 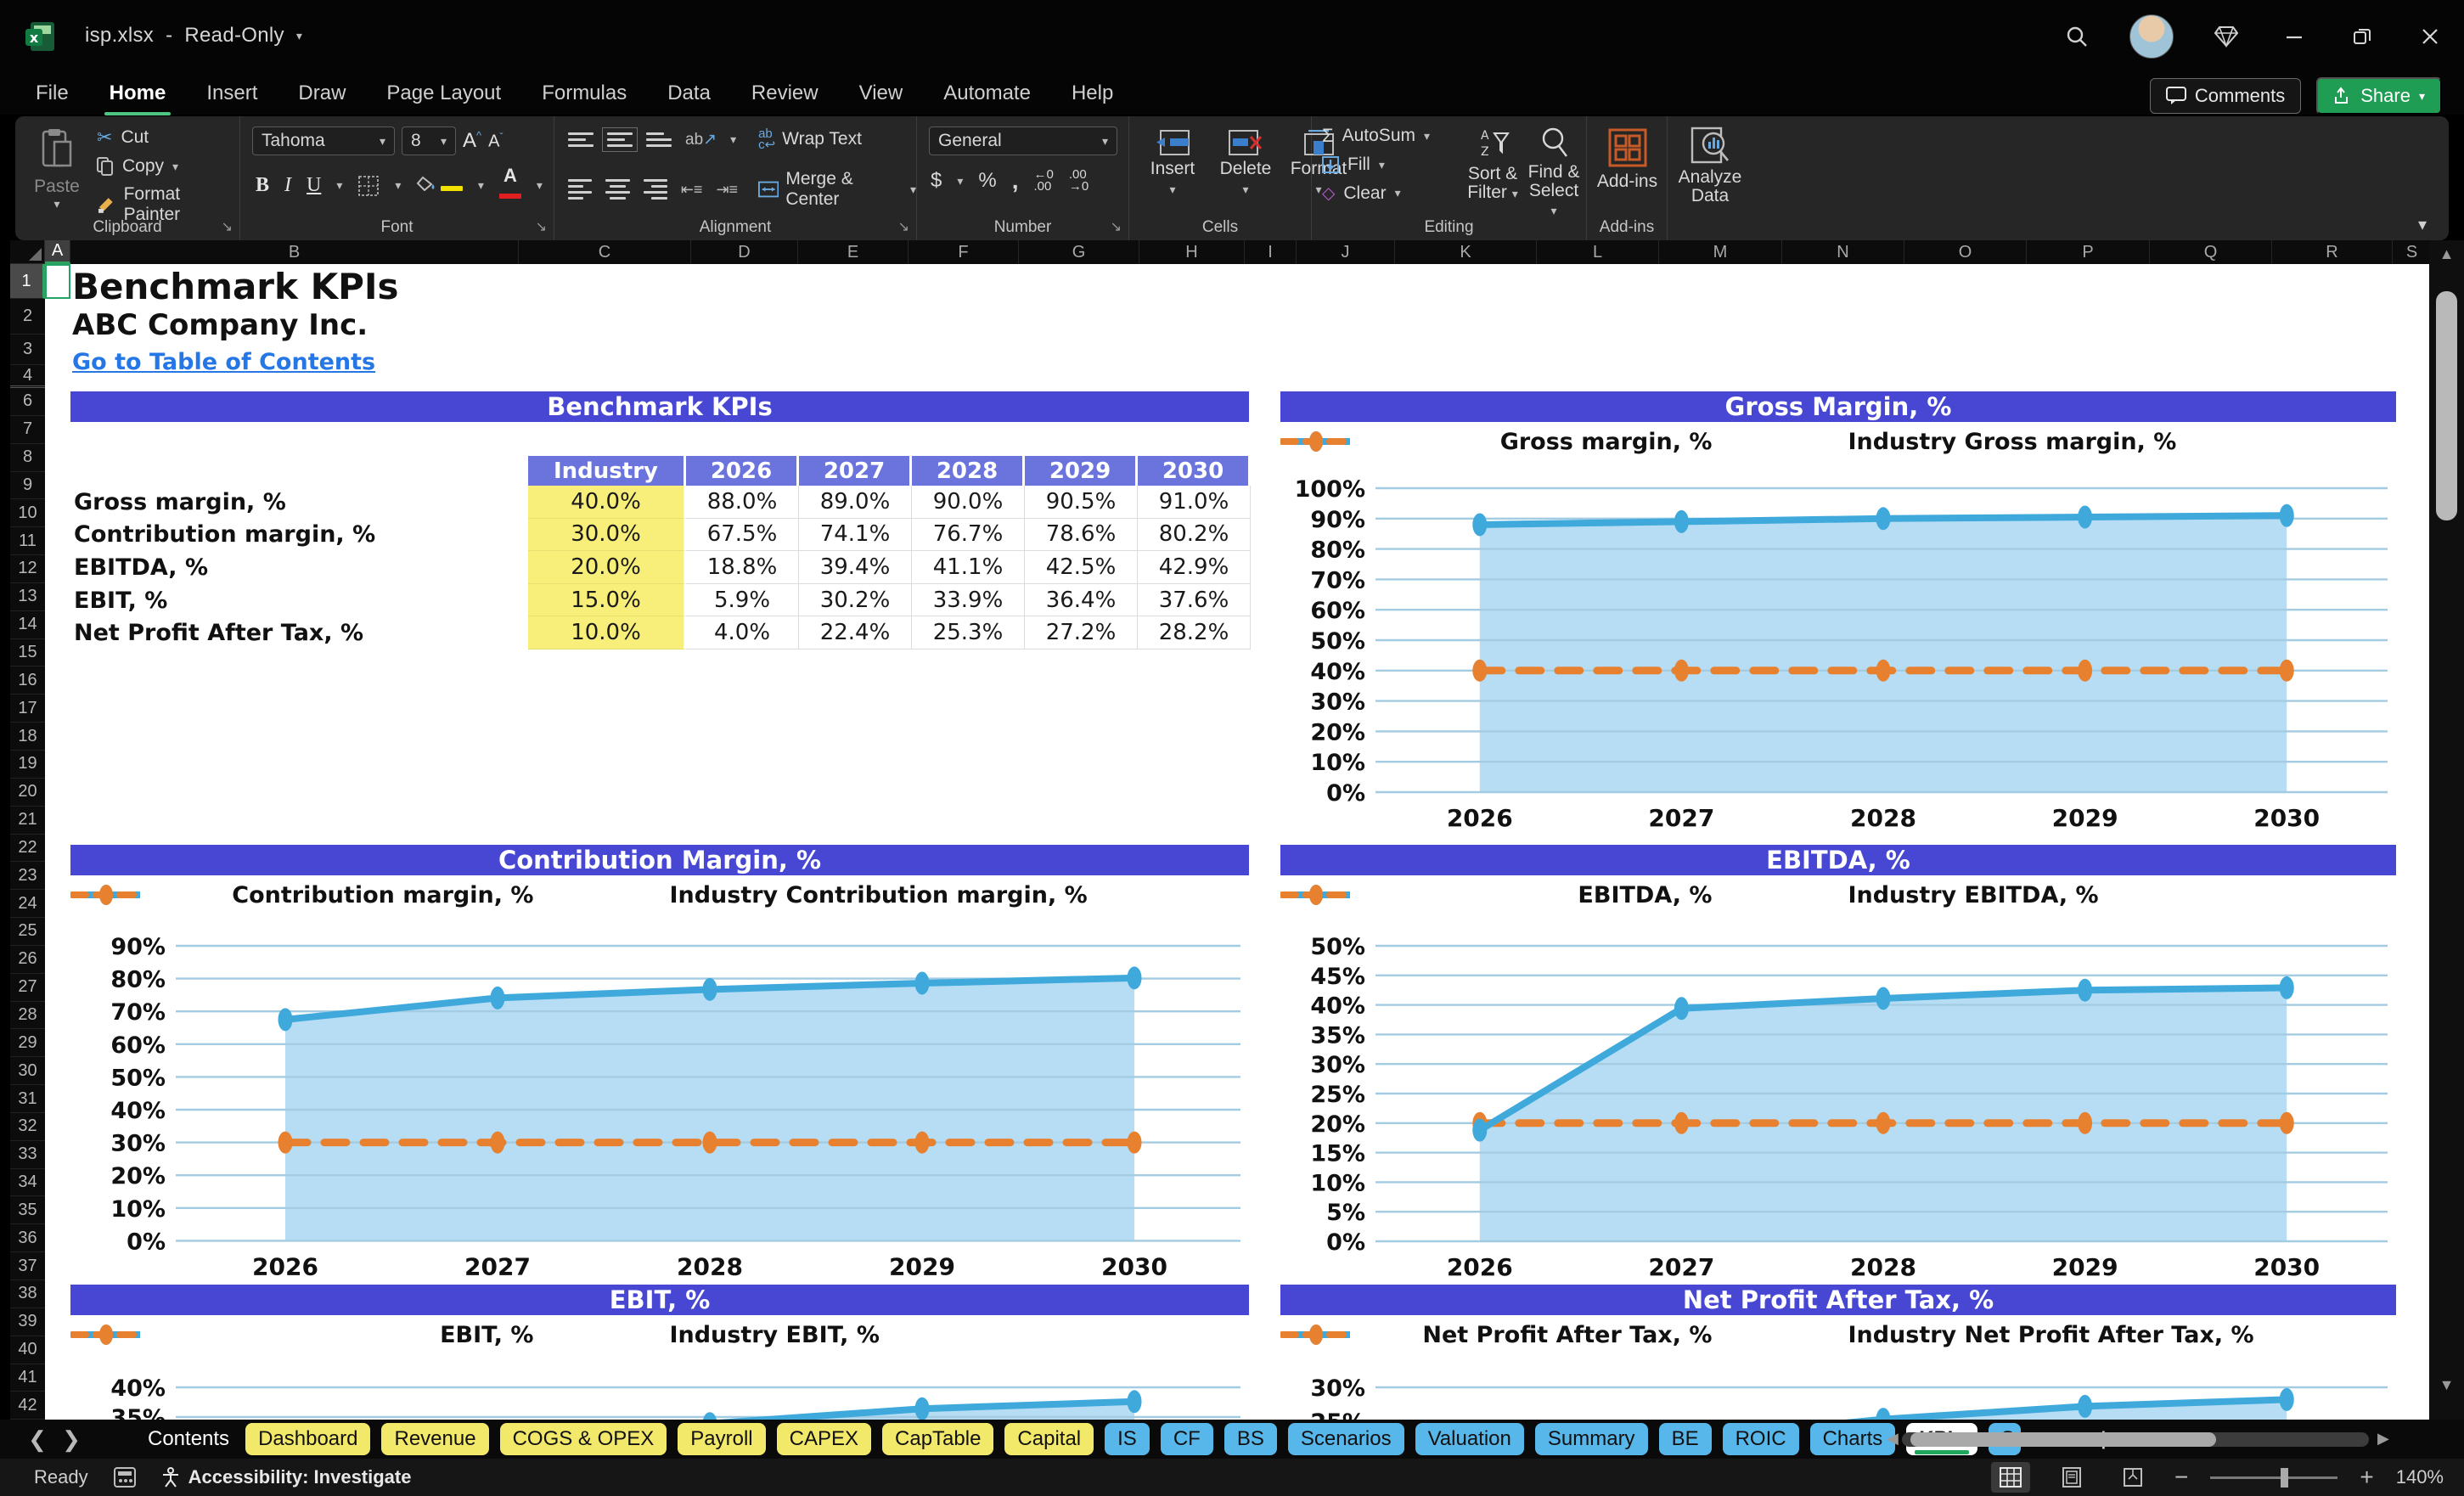 What do you see at coordinates (321, 93) in the screenshot?
I see `menu-tab-draw: Draw` at bounding box center [321, 93].